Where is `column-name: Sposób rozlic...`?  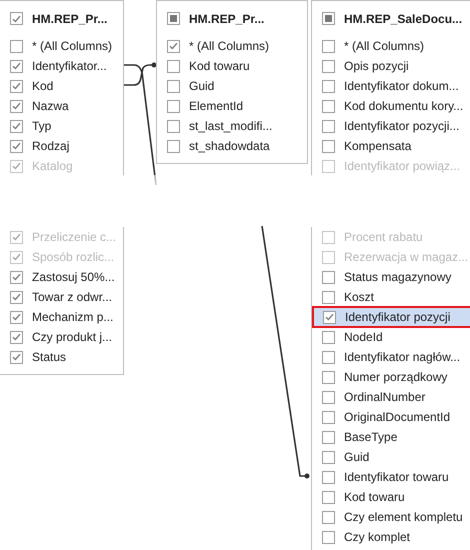 column-name: Sposób rozlic... is located at coordinates (73, 257).